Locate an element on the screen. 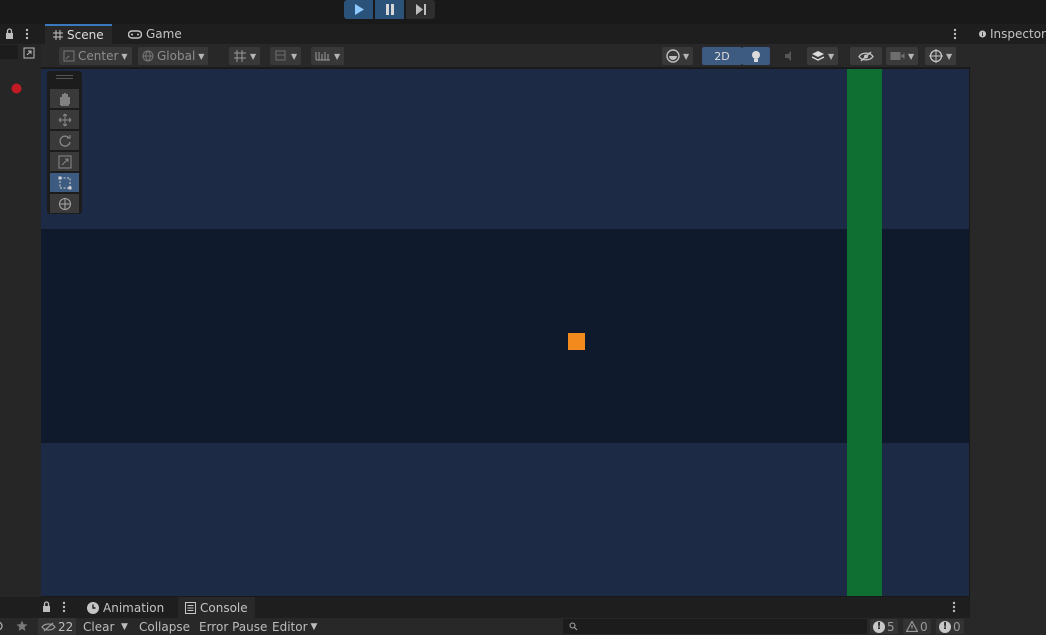 The height and width of the screenshot is (635, 1046). step-button is located at coordinates (420, 9).